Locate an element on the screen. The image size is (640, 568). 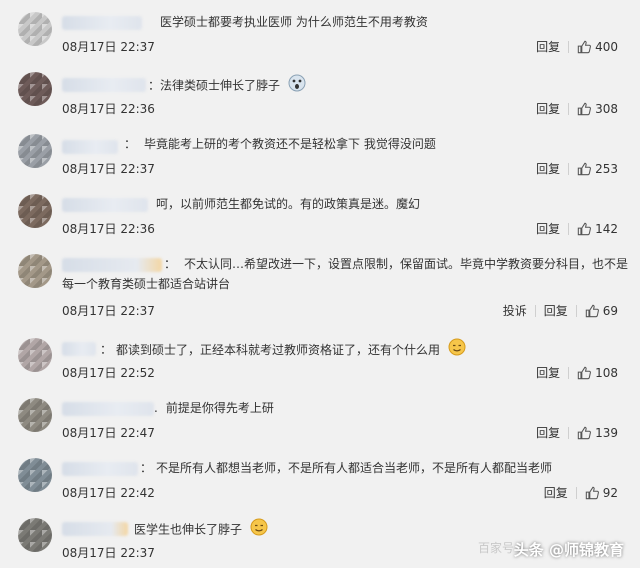
comment-actions: 回复 253 is located at coordinates (577, 168).